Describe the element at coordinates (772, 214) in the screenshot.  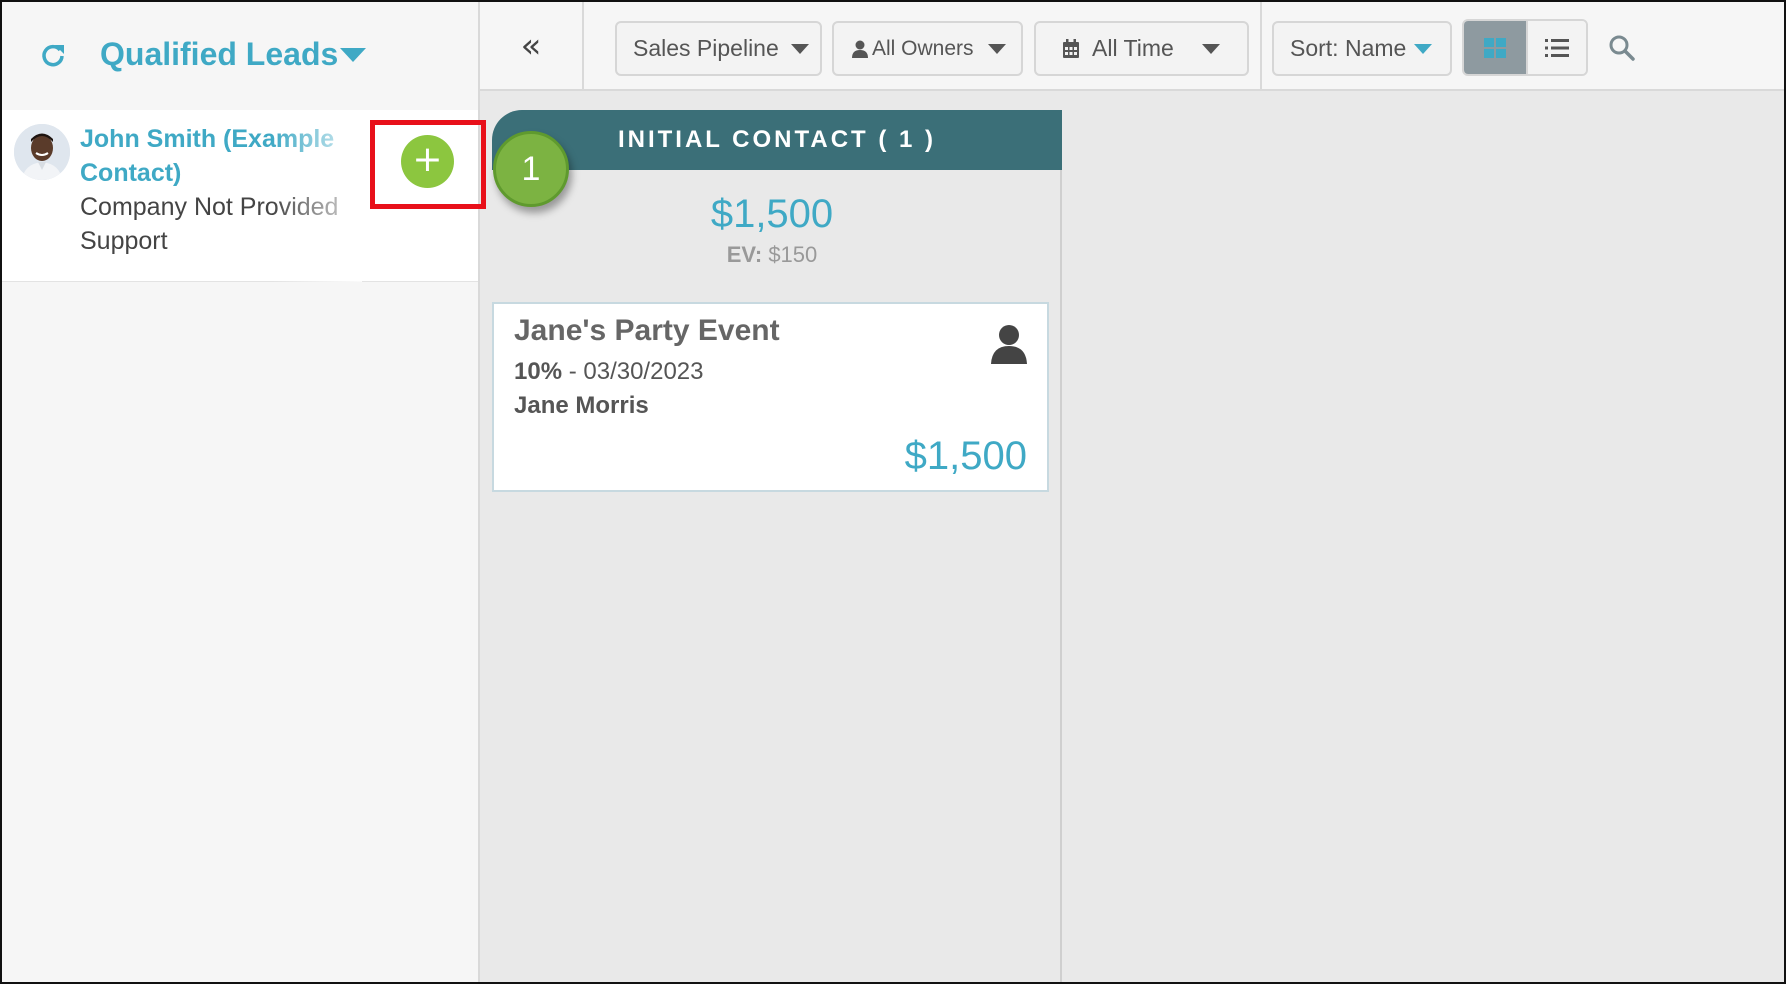
I see `stage-total: $1,500` at that location.